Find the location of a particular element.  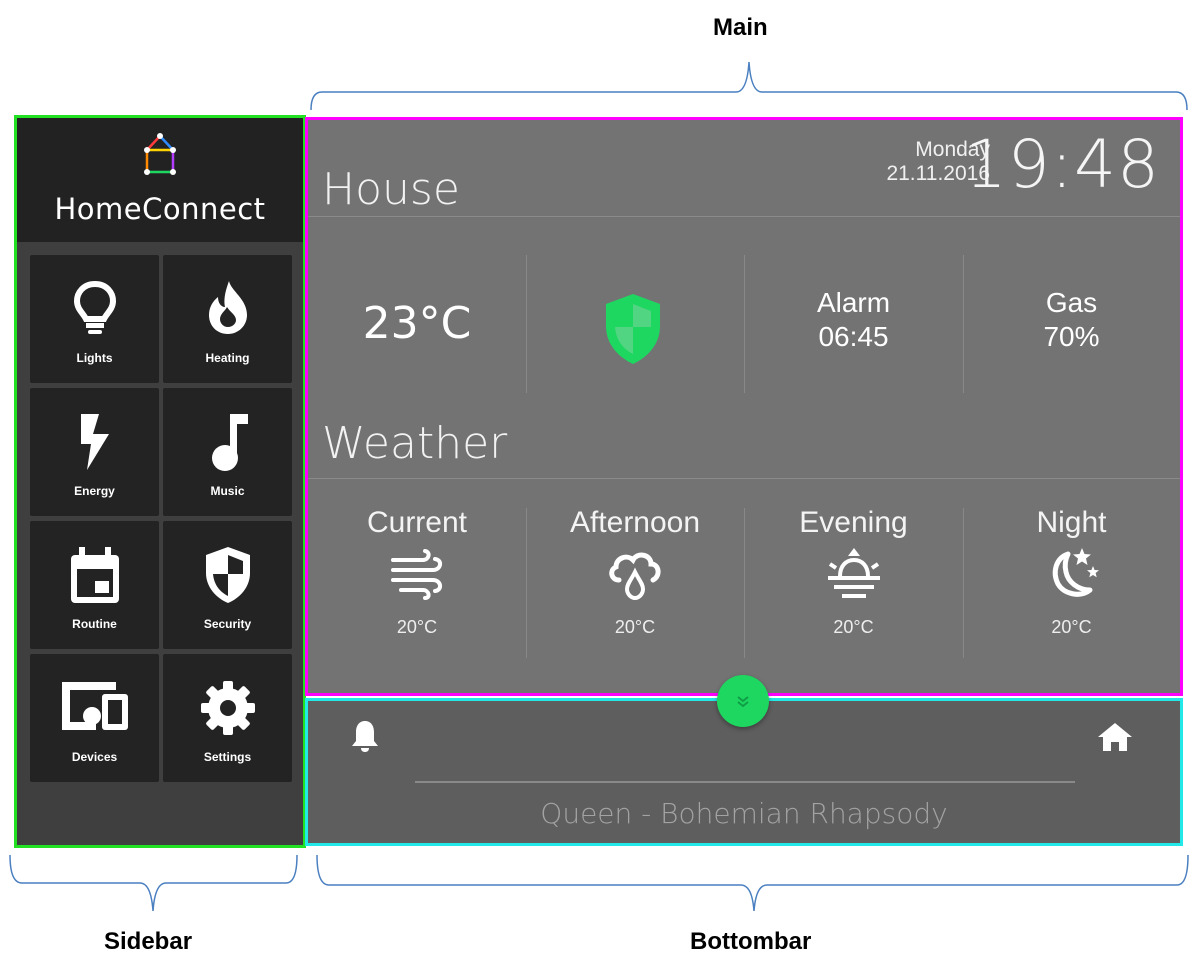

annotation-main-label: Main is located at coordinates (740, 27).